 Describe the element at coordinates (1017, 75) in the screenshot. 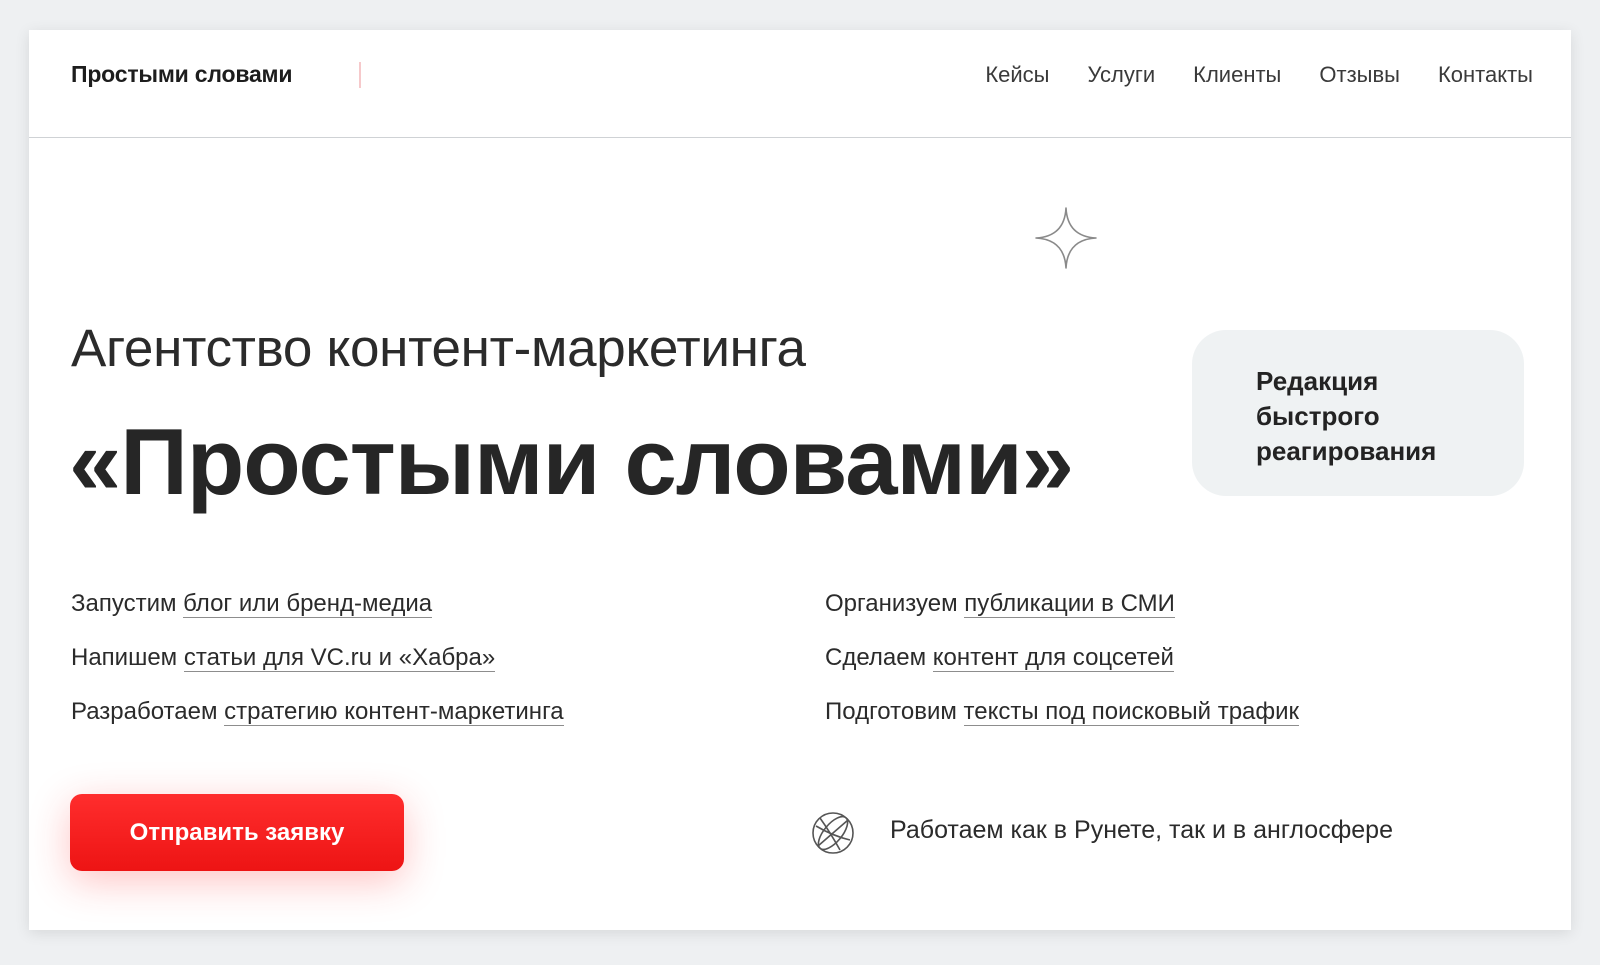

I see `nav-cases-link: Кейсы` at that location.